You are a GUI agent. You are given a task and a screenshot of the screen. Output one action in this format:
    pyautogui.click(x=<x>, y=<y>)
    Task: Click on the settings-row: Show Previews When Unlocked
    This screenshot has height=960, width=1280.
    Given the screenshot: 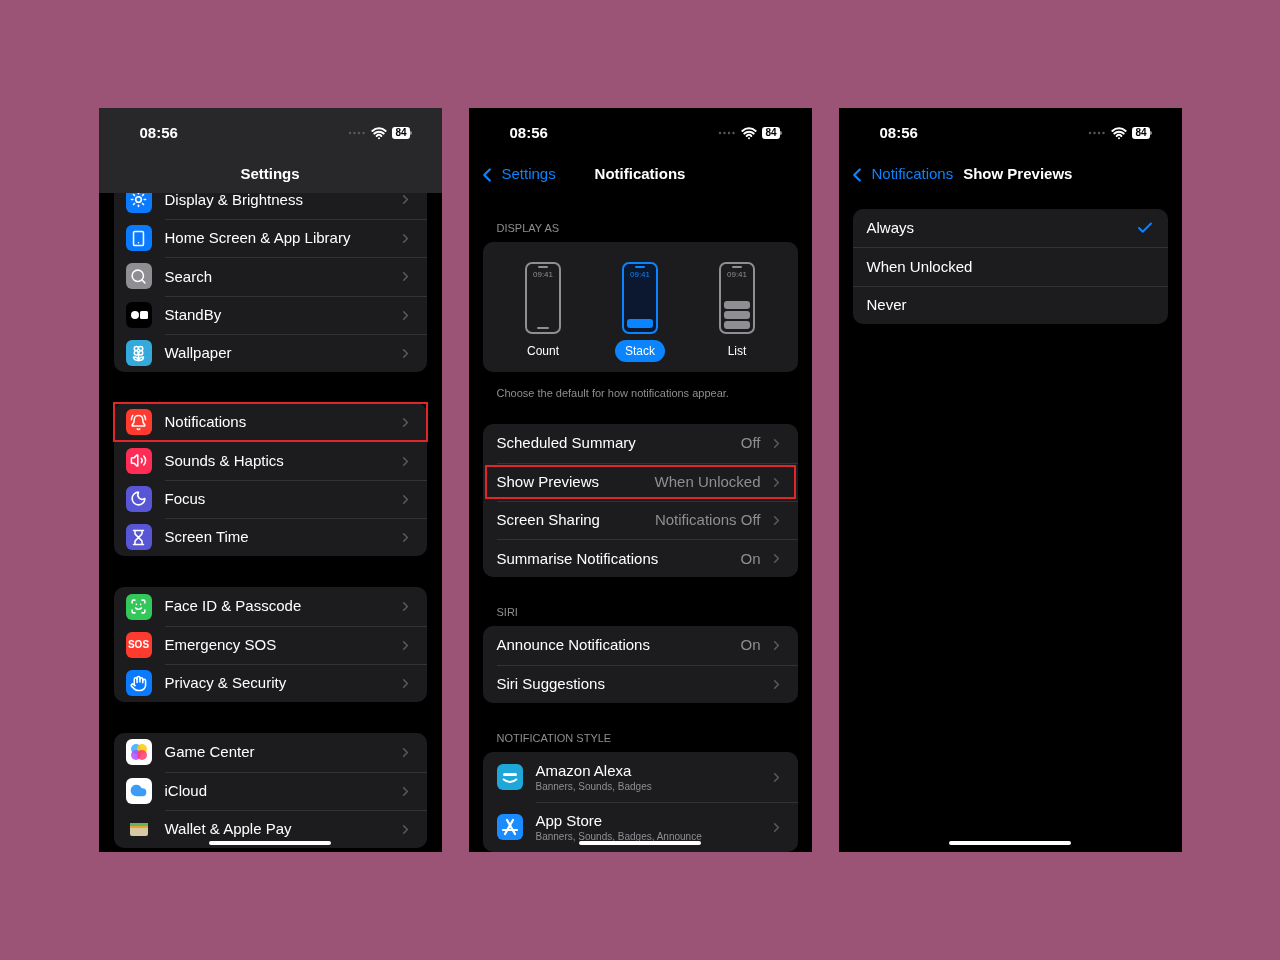 What is the action you would take?
    pyautogui.click(x=640, y=481)
    